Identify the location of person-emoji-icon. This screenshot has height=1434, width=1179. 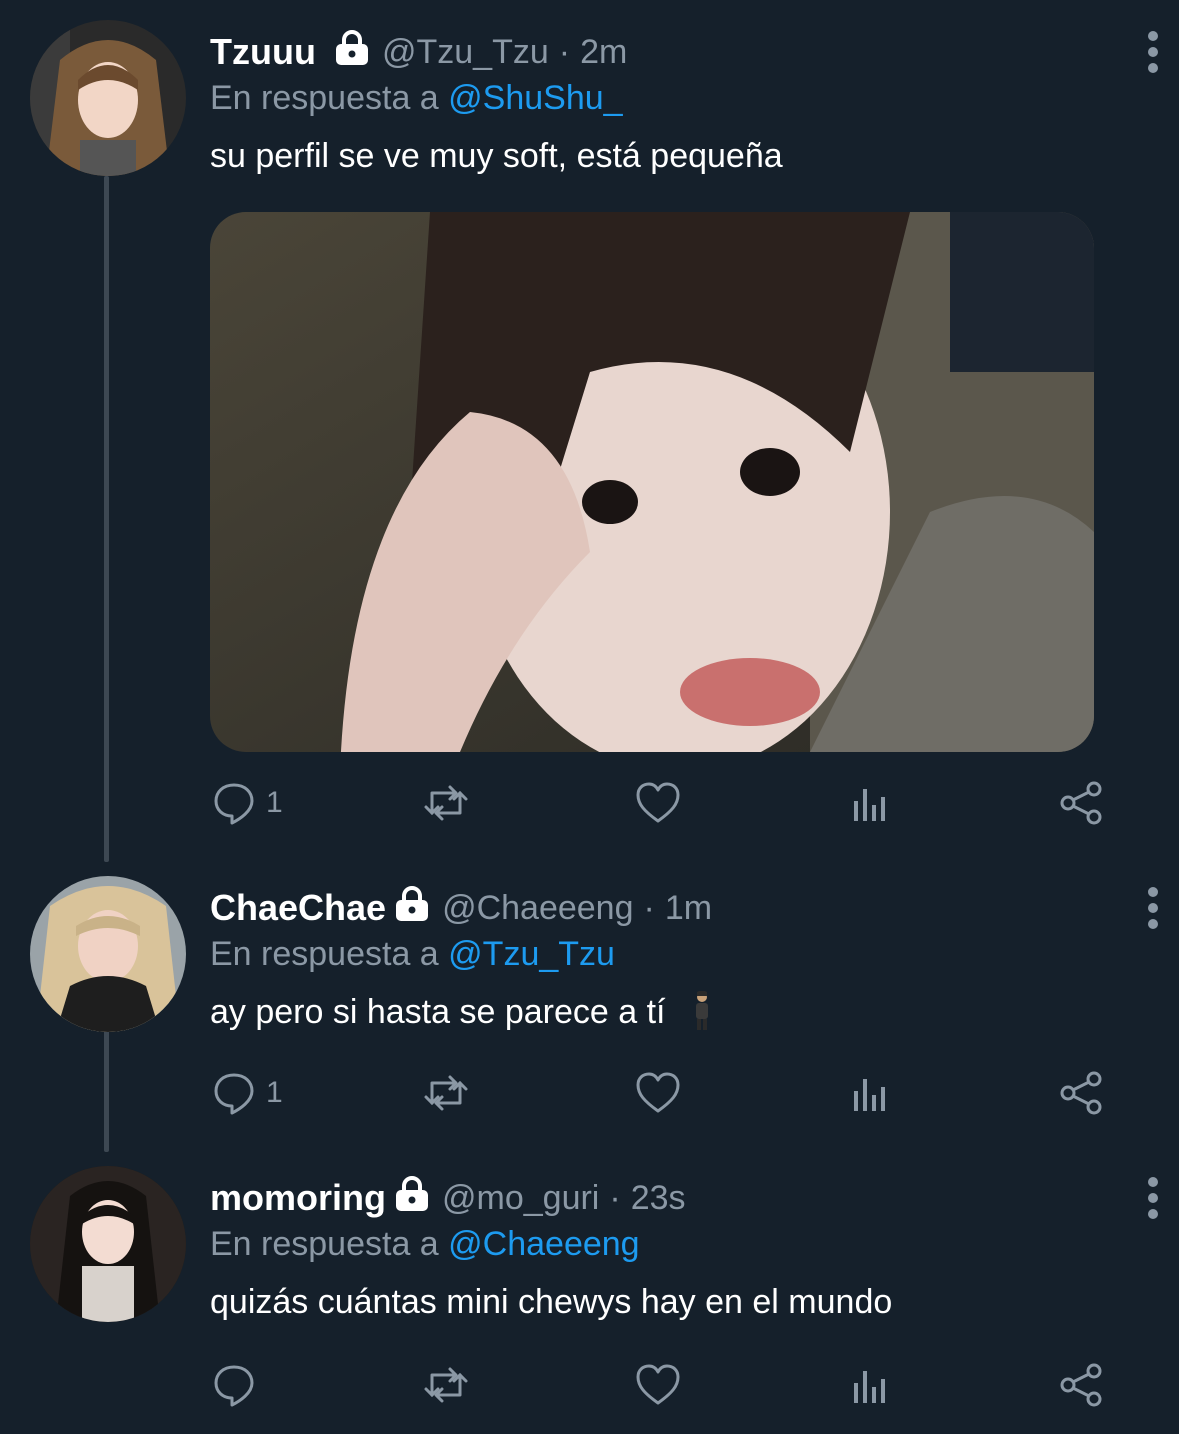
(702, 1010).